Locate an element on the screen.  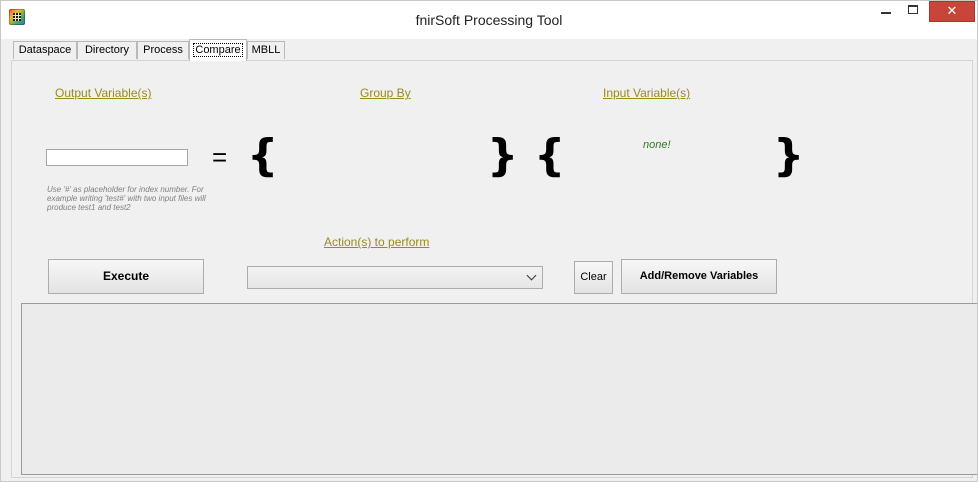
group-close-brace: } is located at coordinates (503, 155).